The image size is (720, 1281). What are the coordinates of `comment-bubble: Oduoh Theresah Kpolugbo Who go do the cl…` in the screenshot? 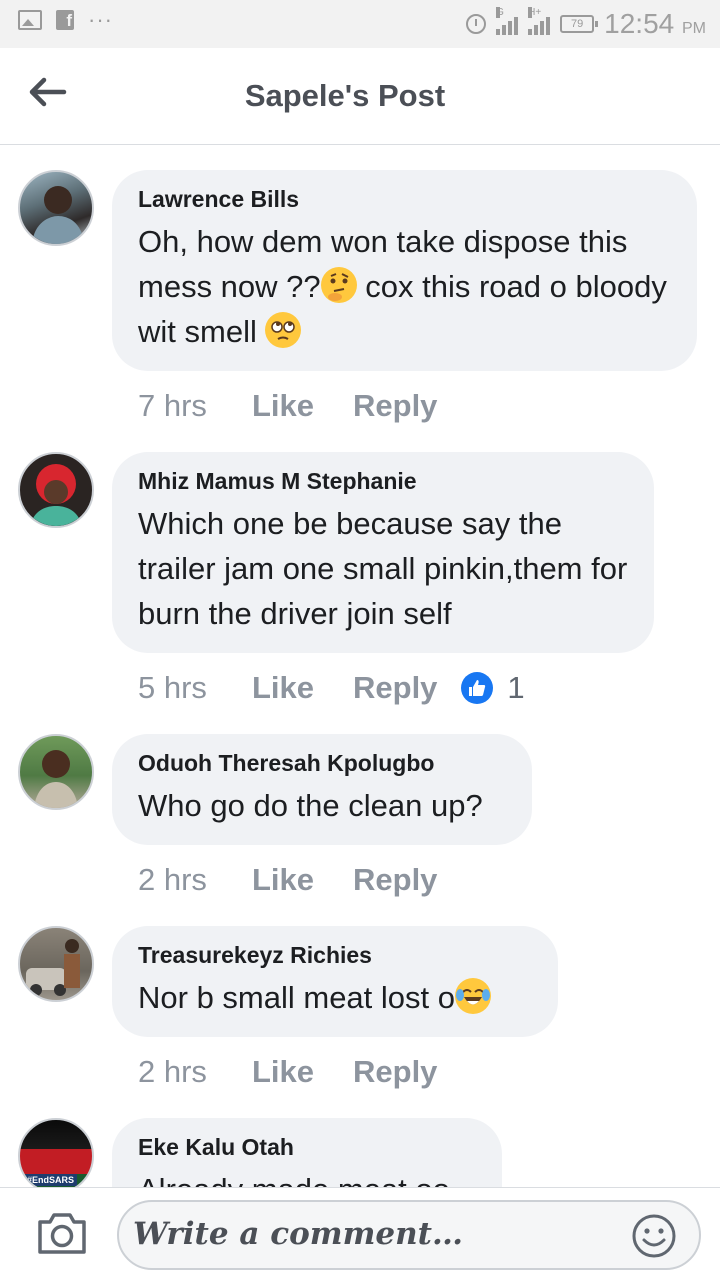 It's located at (322, 789).